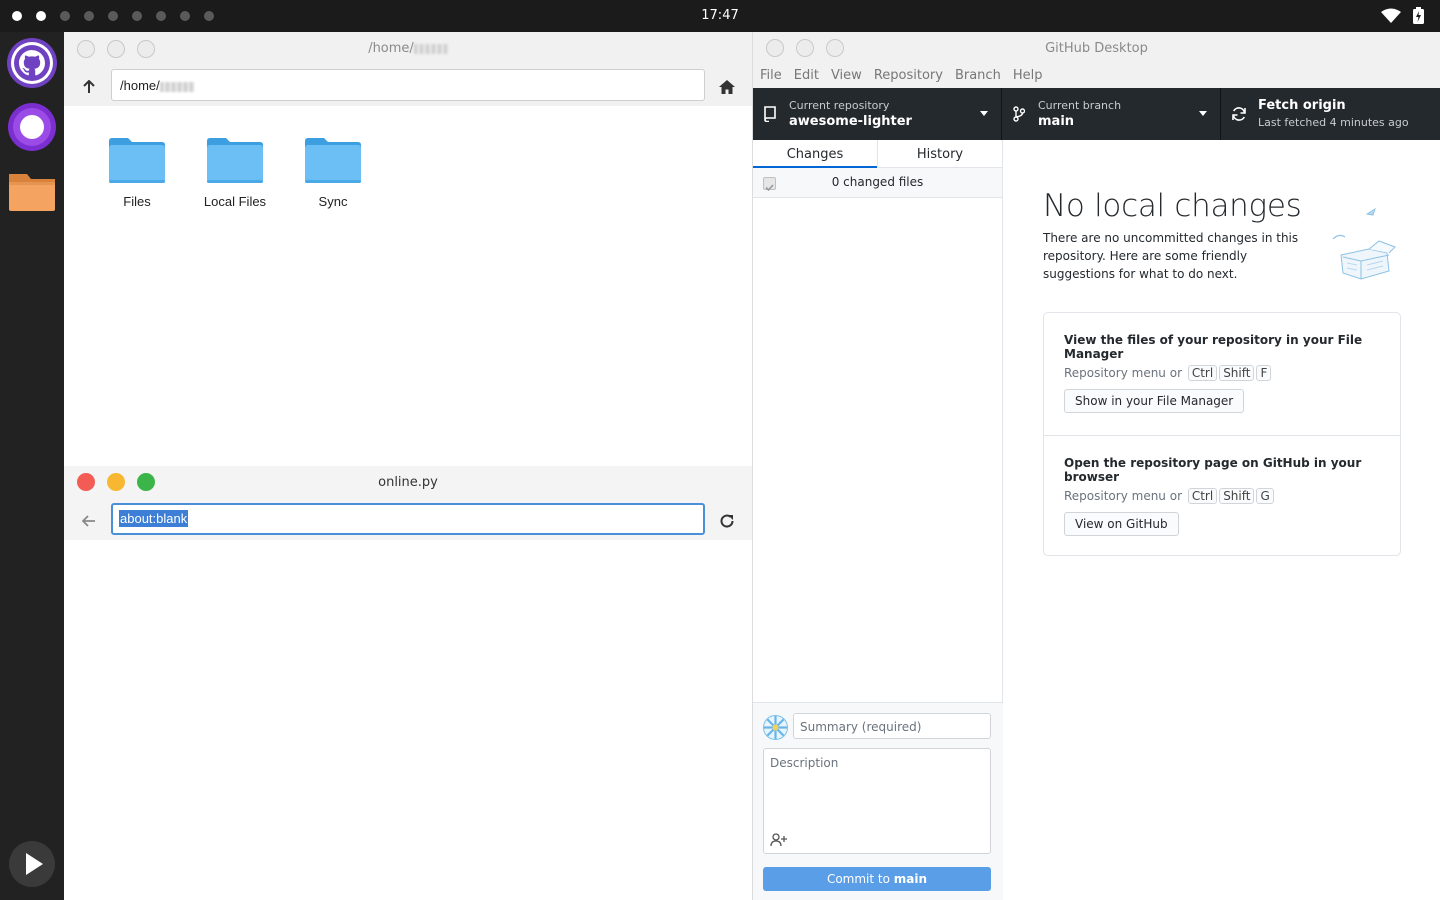 The height and width of the screenshot is (900, 1440). Describe the element at coordinates (1030, 76) in the screenshot. I see `menu-help: Help` at that location.